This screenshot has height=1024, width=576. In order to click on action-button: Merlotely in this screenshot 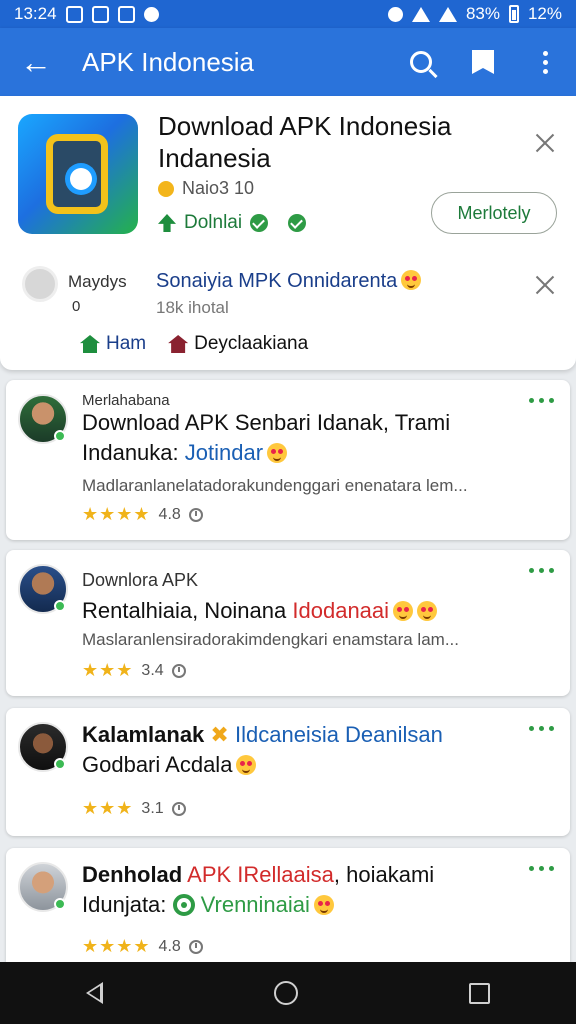, I will do `click(494, 213)`.